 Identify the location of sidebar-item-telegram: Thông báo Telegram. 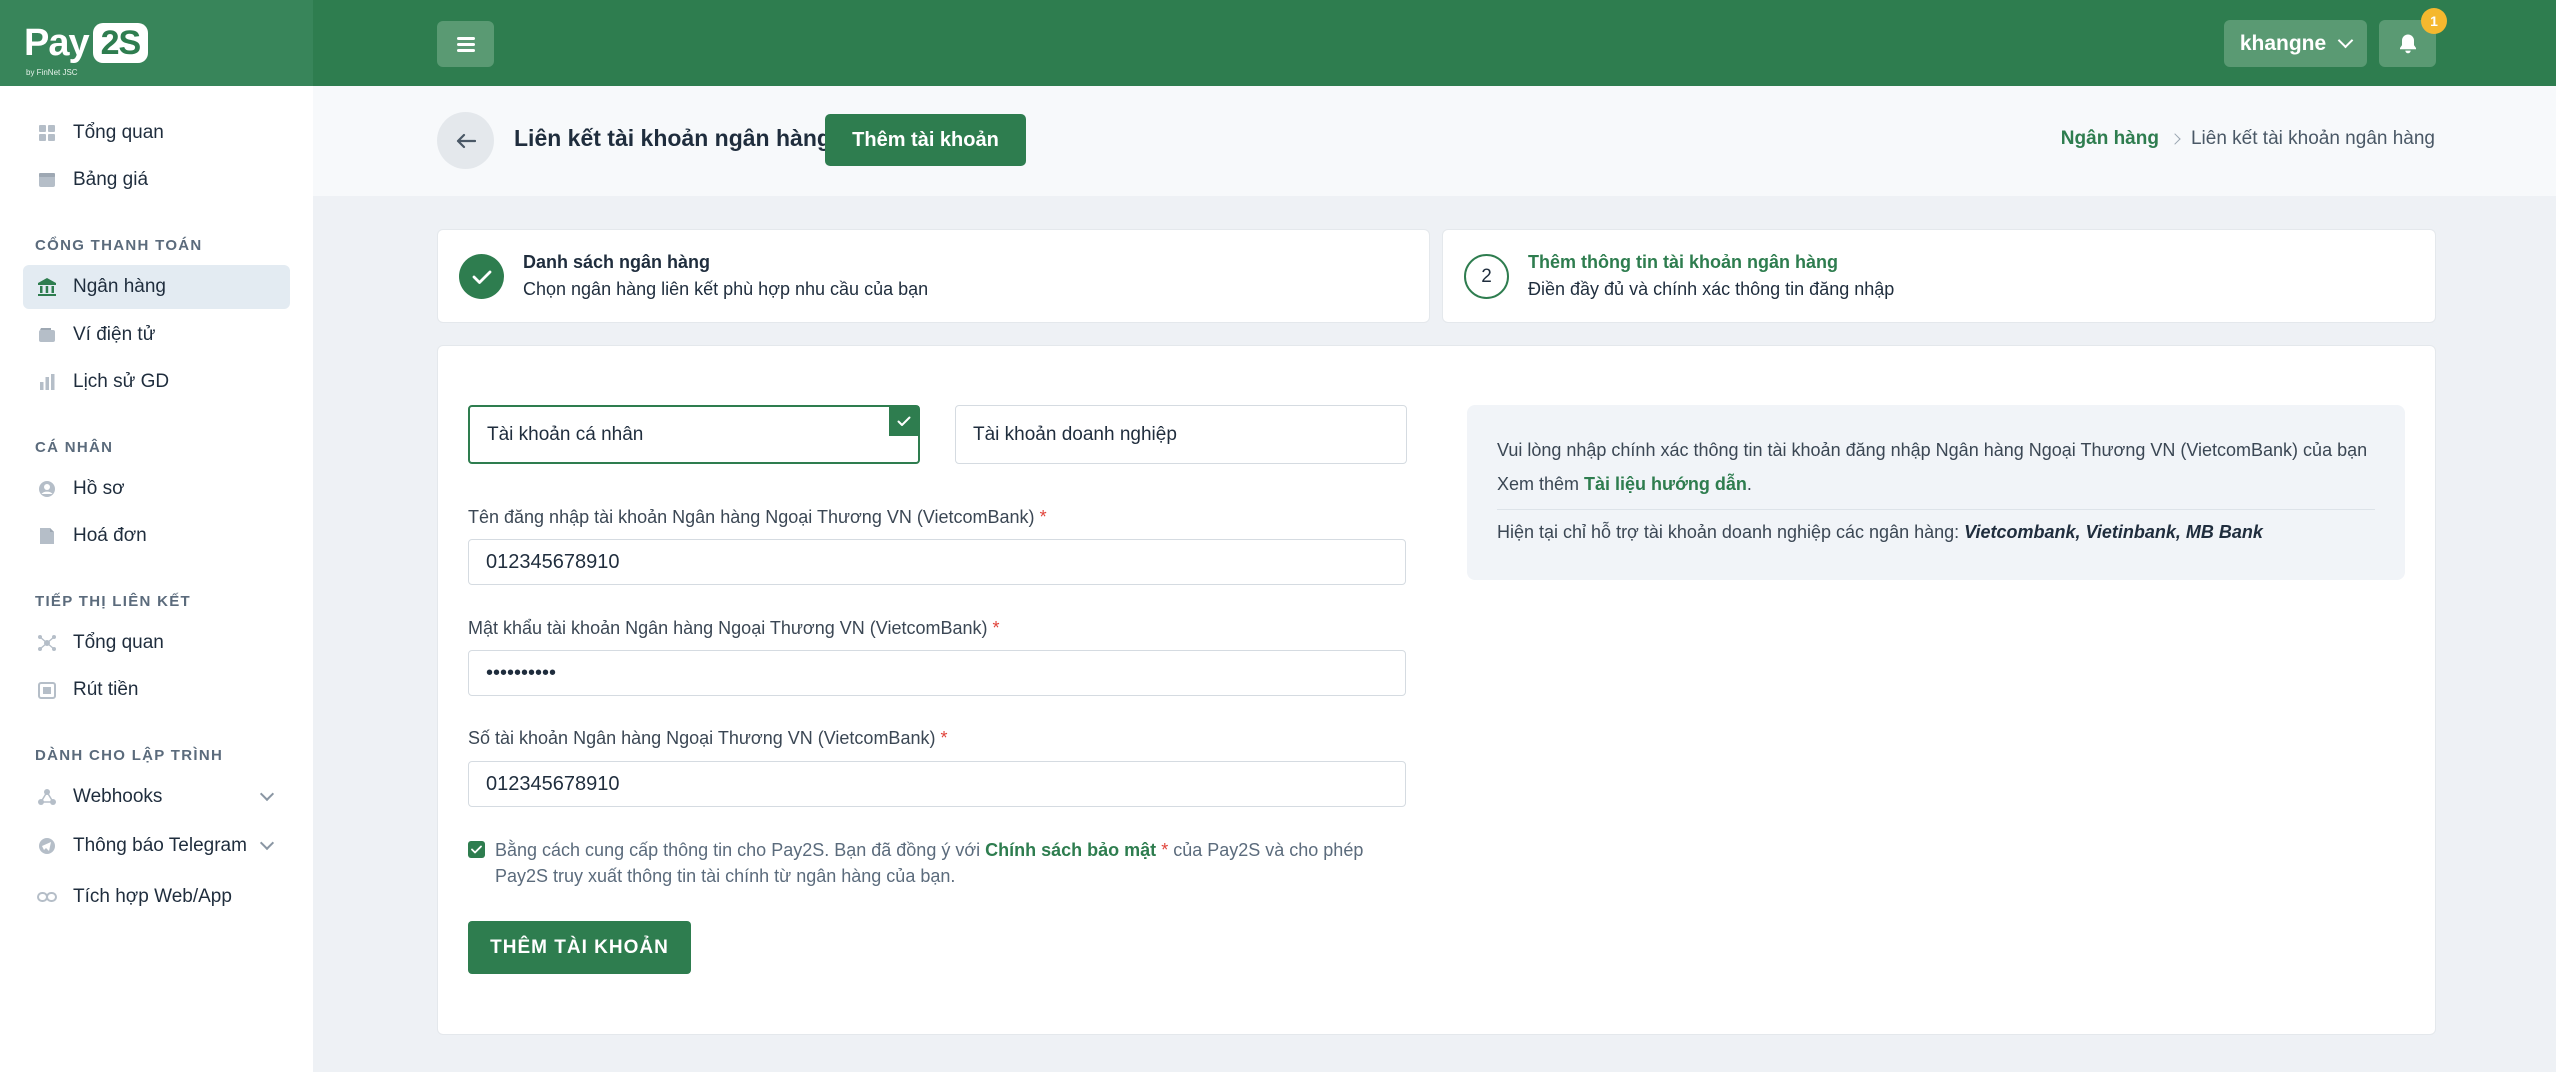
(156, 846).